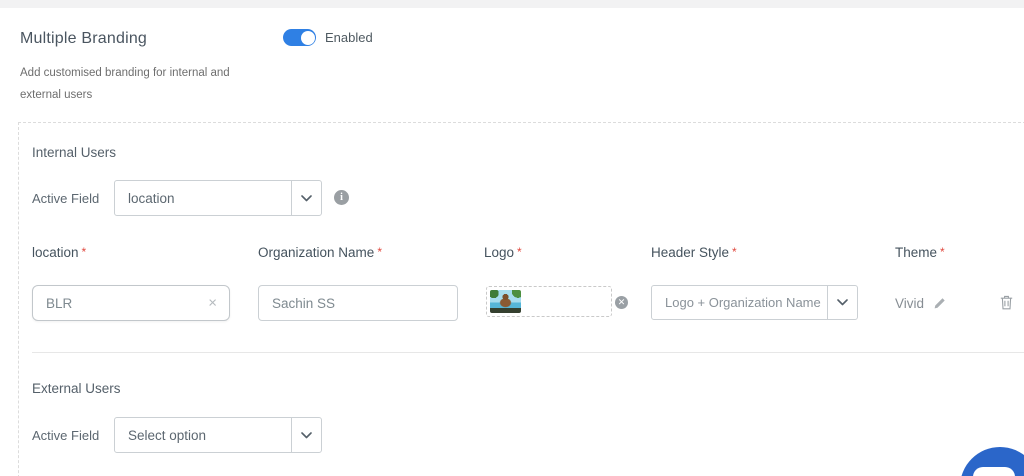 The height and width of the screenshot is (476, 1024). Describe the element at coordinates (528, 352) in the screenshot. I see `section-divider` at that location.